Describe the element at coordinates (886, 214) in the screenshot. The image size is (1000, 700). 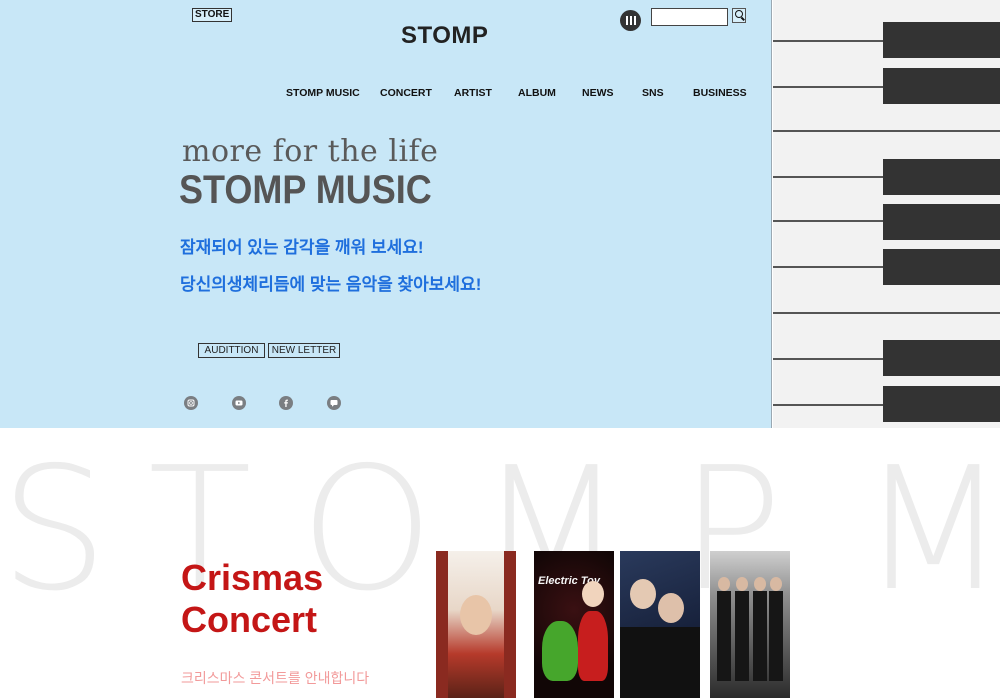
I see `piano-keys-graphic` at that location.